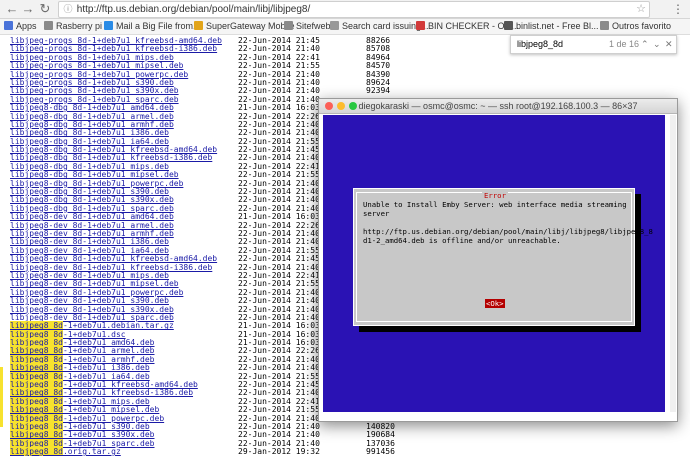 The width and height of the screenshot is (690, 469). What do you see at coordinates (329, 106) in the screenshot?
I see `close-window-icon` at bounding box center [329, 106].